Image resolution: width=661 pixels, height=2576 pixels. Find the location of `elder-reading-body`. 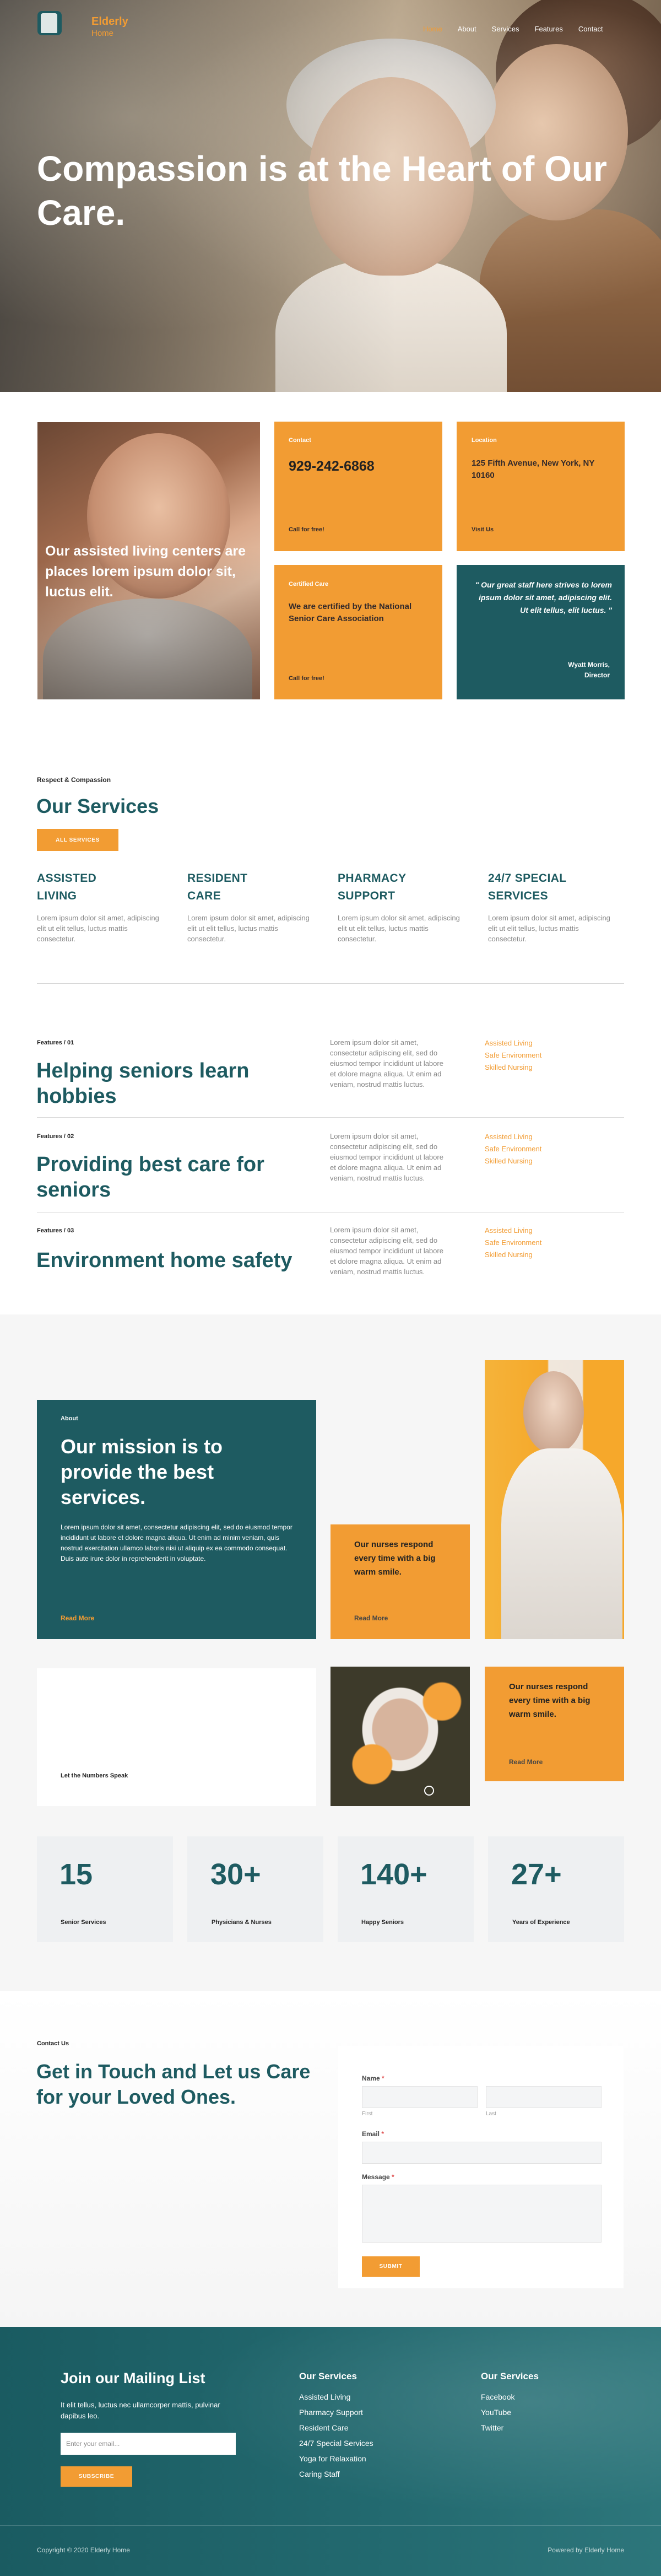

elder-reading-body is located at coordinates (561, 1543).